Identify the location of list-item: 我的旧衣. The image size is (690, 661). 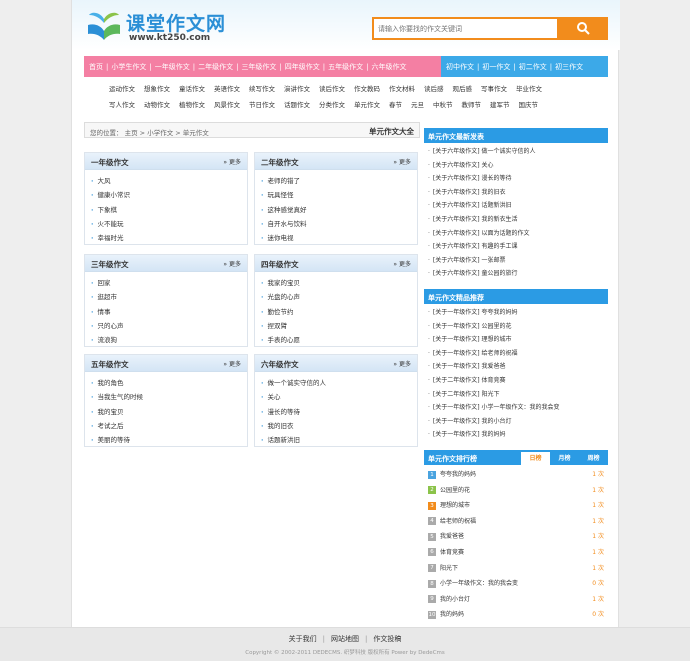
(339, 426).